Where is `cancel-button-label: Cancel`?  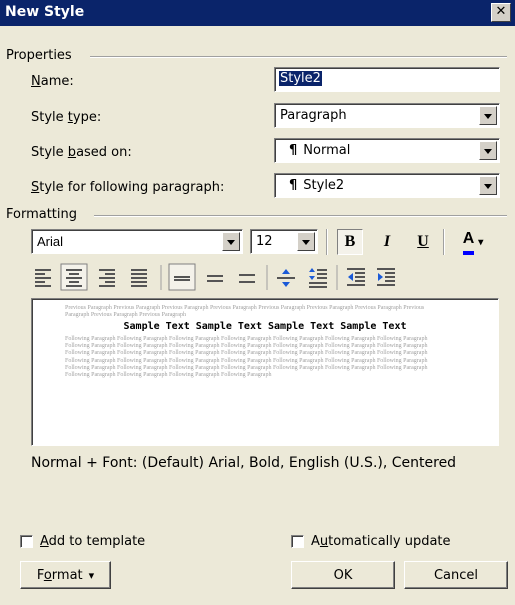
cancel-button-label: Cancel is located at coordinates (456, 575).